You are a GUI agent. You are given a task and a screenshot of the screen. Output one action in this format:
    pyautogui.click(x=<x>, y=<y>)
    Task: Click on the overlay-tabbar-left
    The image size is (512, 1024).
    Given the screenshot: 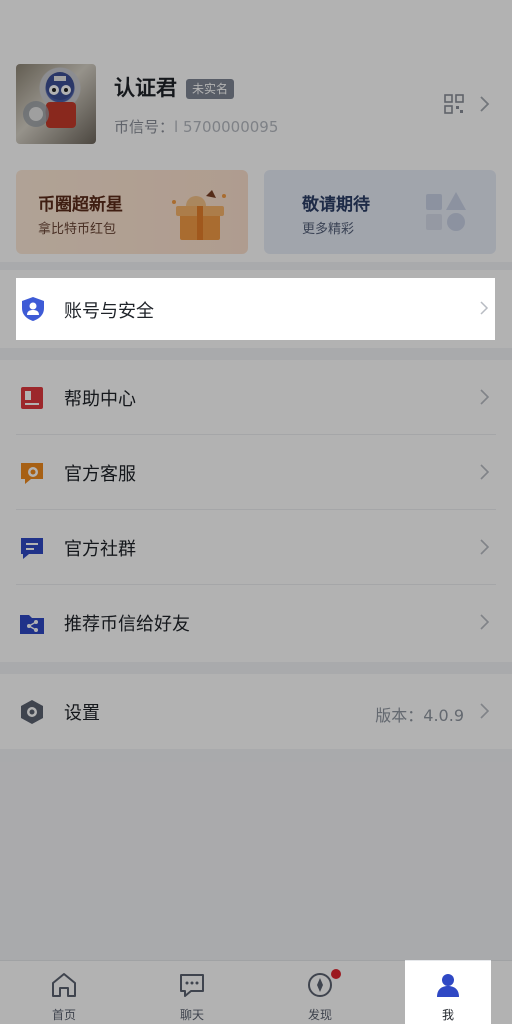 What is the action you would take?
    pyautogui.click(x=202, y=992)
    